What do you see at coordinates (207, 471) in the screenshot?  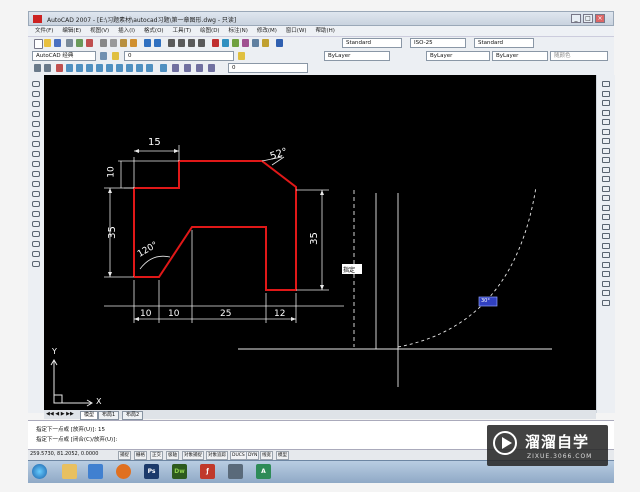 I see `flash-icon: ƒ` at bounding box center [207, 471].